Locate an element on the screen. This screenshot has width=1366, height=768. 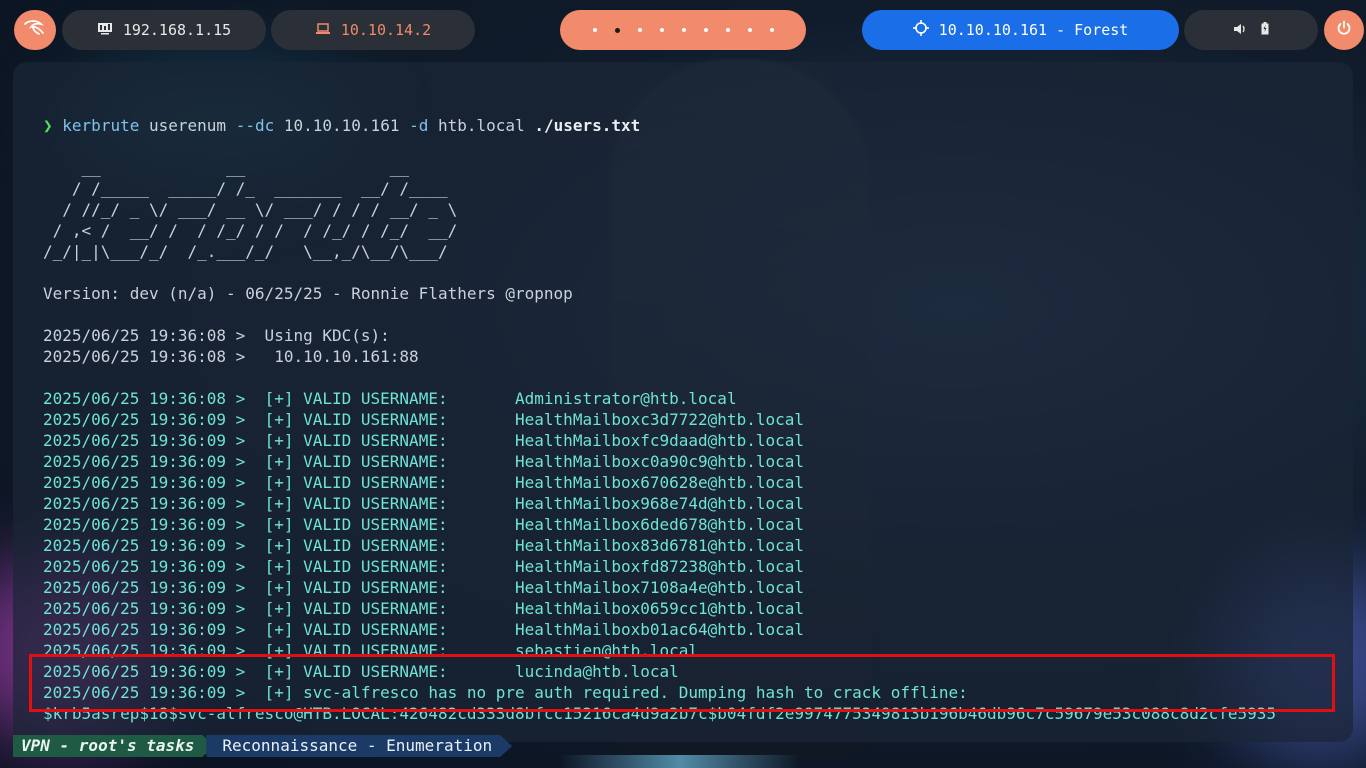
vpn-ip-widget: 10.10.14.2 is located at coordinates (373, 30).